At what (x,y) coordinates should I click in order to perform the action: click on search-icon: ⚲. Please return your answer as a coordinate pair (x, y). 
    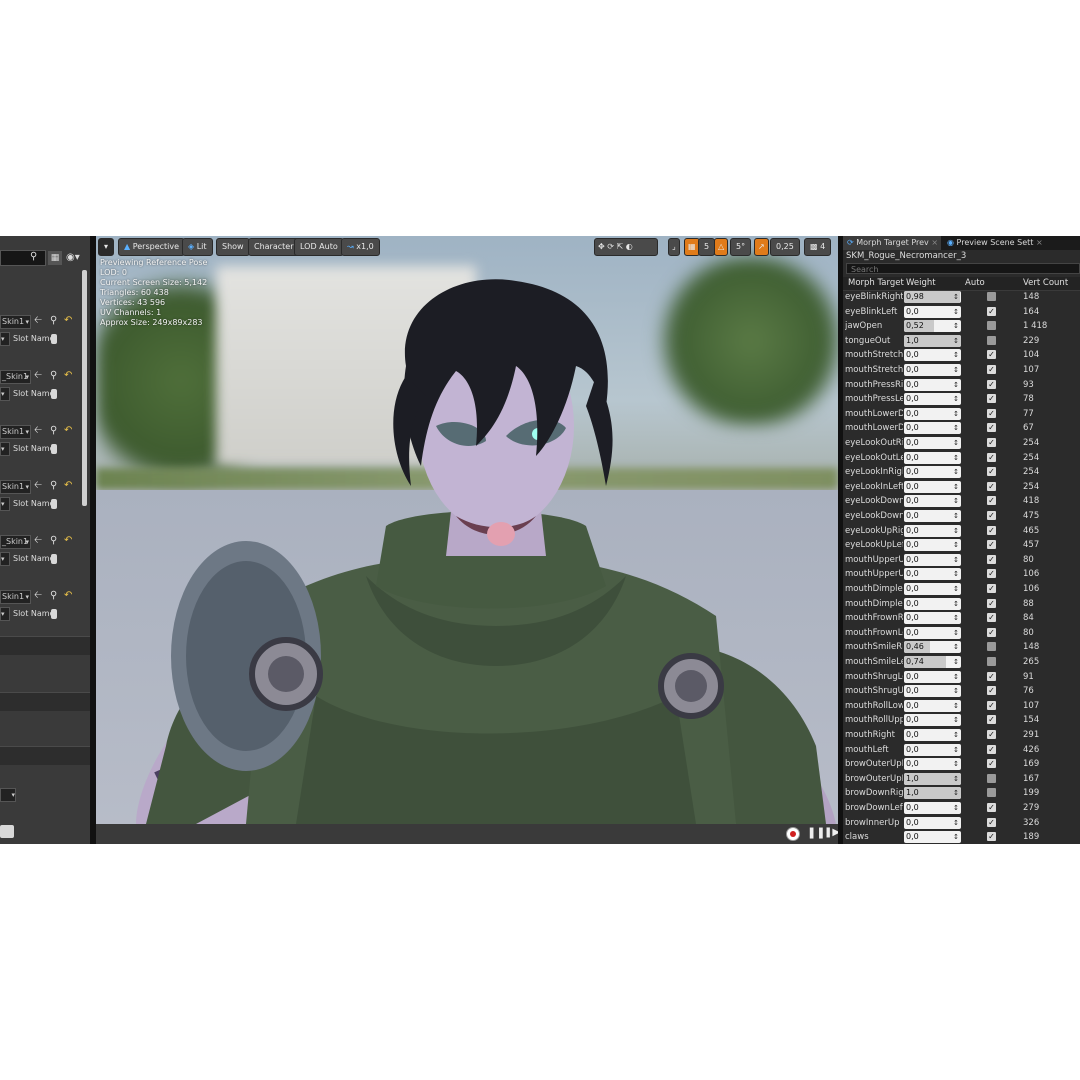
    Looking at the image, I should click on (35, 257).